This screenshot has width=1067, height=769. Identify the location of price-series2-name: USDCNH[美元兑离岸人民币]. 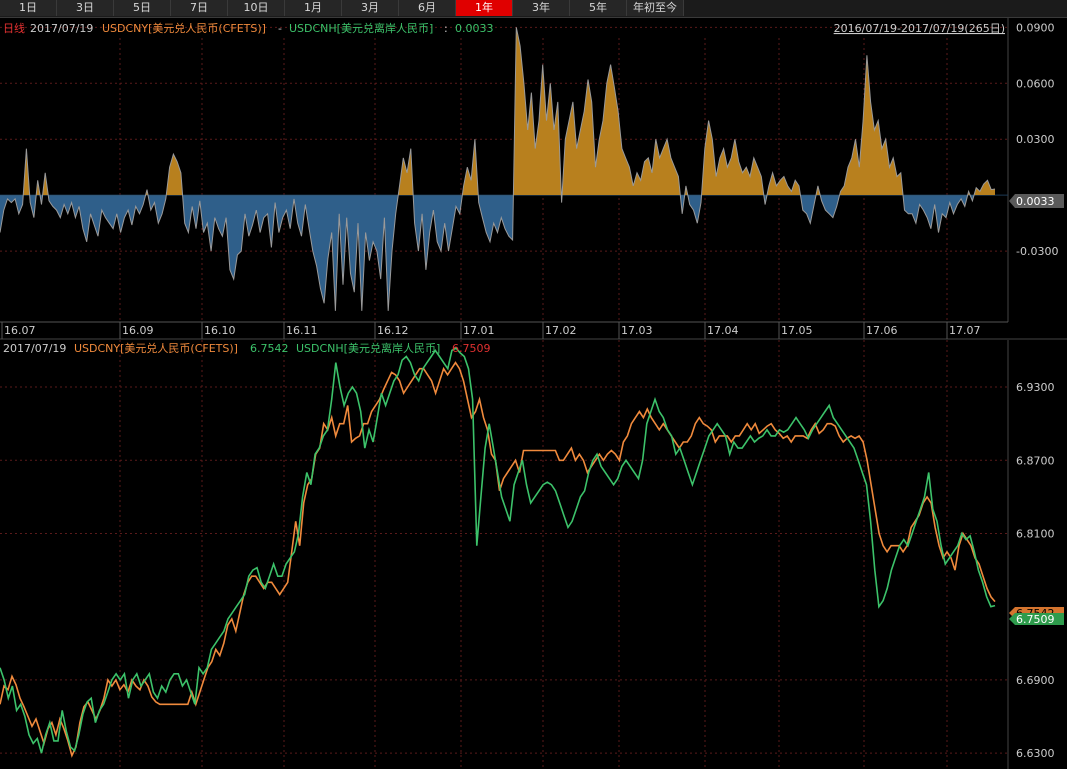
(368, 348).